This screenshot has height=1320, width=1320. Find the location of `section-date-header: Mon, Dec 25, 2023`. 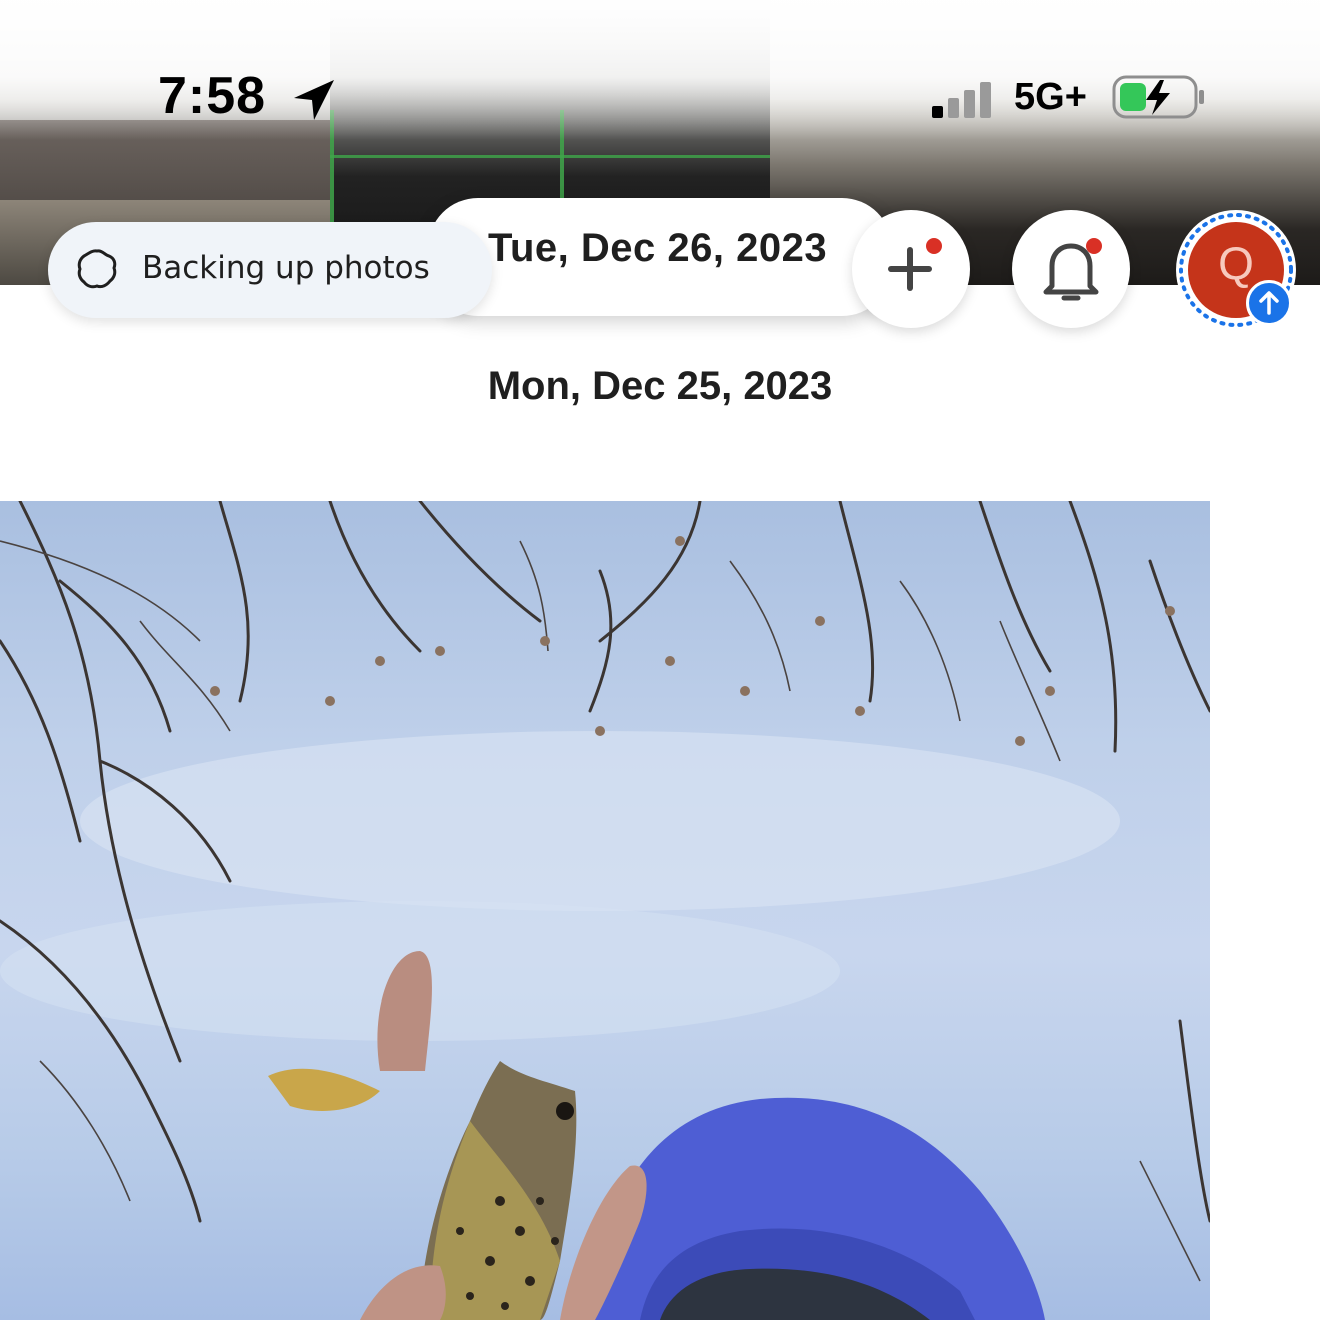

section-date-header: Mon, Dec 25, 2023 is located at coordinates (660, 386).